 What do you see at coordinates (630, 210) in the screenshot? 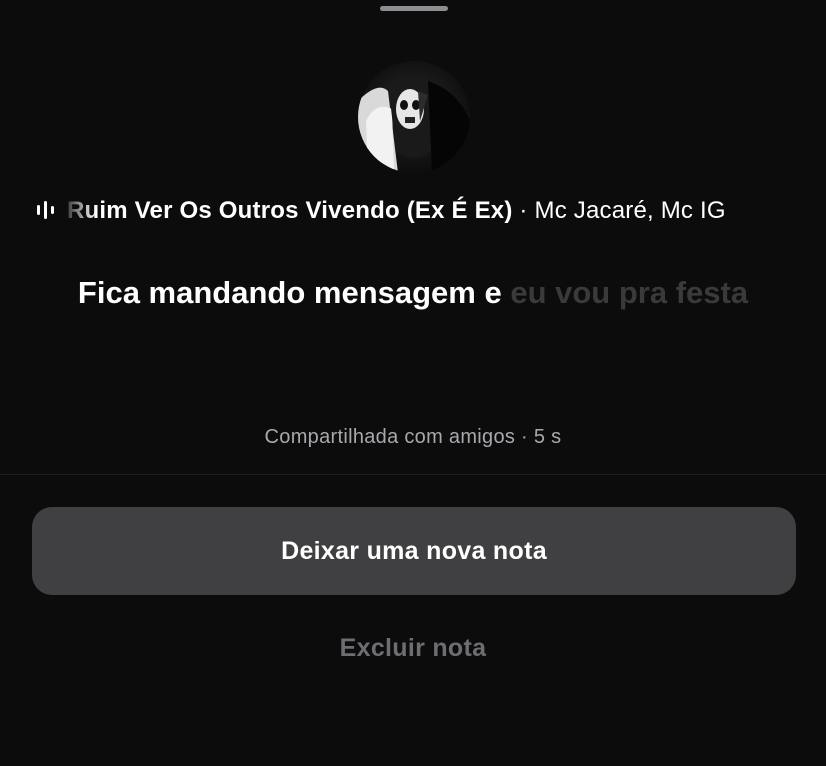
I see `artist-name: Mc Jacaré, Mc IG` at bounding box center [630, 210].